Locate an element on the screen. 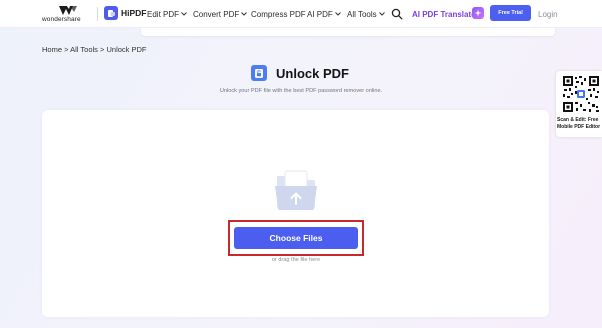 The height and width of the screenshot is (328, 602). unlock-pdf-icon is located at coordinates (259, 73).